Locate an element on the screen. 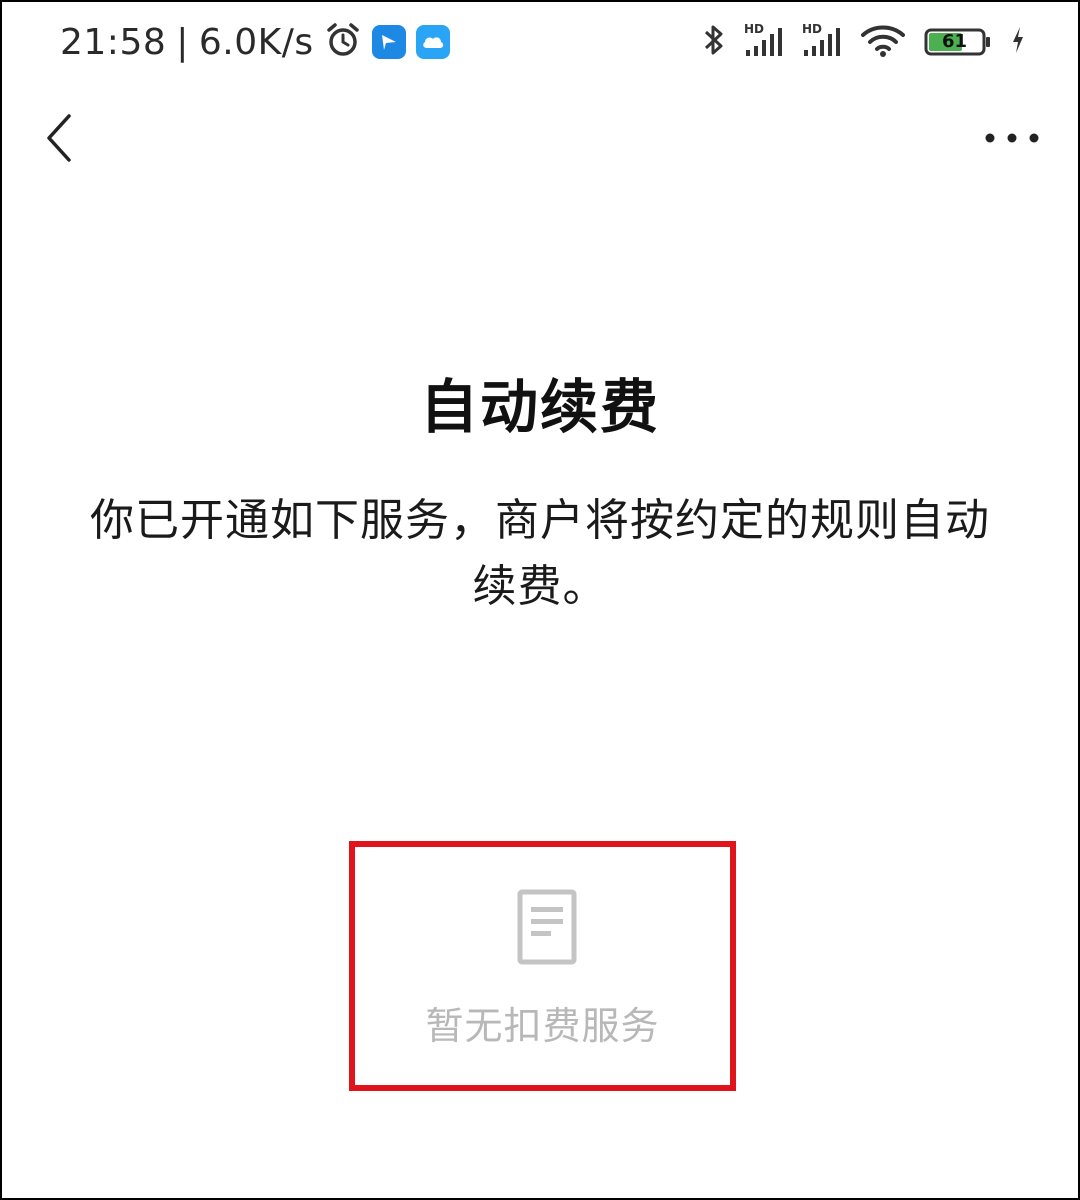 The image size is (1080, 1200). empty-state-text: 暂无扣费服务 is located at coordinates (542, 1026).